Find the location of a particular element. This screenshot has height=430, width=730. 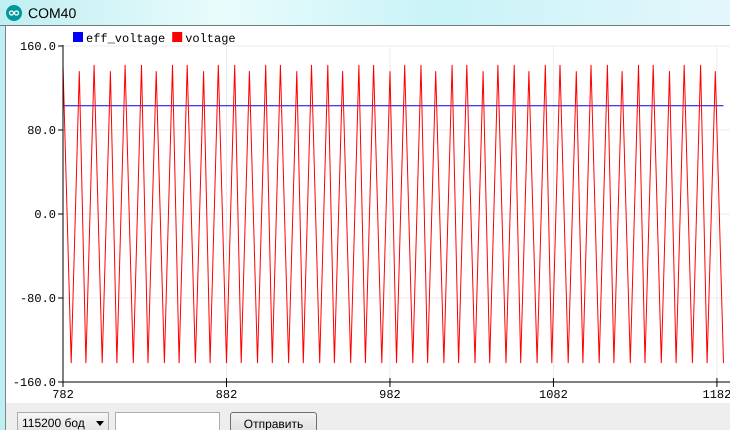

axis-label: 160.0 is located at coordinates (38, 47).